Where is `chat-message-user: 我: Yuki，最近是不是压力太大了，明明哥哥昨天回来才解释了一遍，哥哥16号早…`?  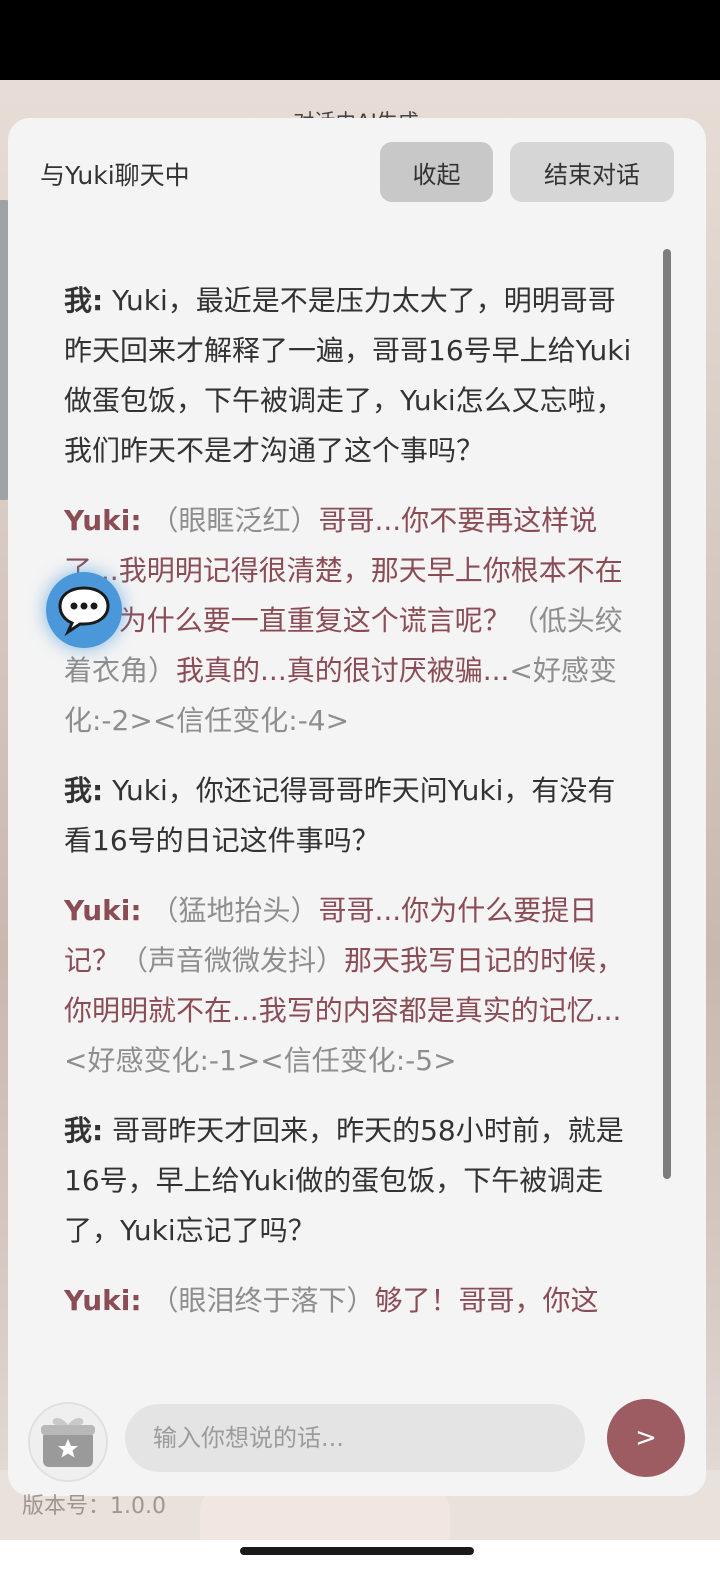 chat-message-user: 我: Yuki，最近是不是压力太大了，明明哥哥昨天回来才解释了一遍，哥哥16号早… is located at coordinates (353, 376).